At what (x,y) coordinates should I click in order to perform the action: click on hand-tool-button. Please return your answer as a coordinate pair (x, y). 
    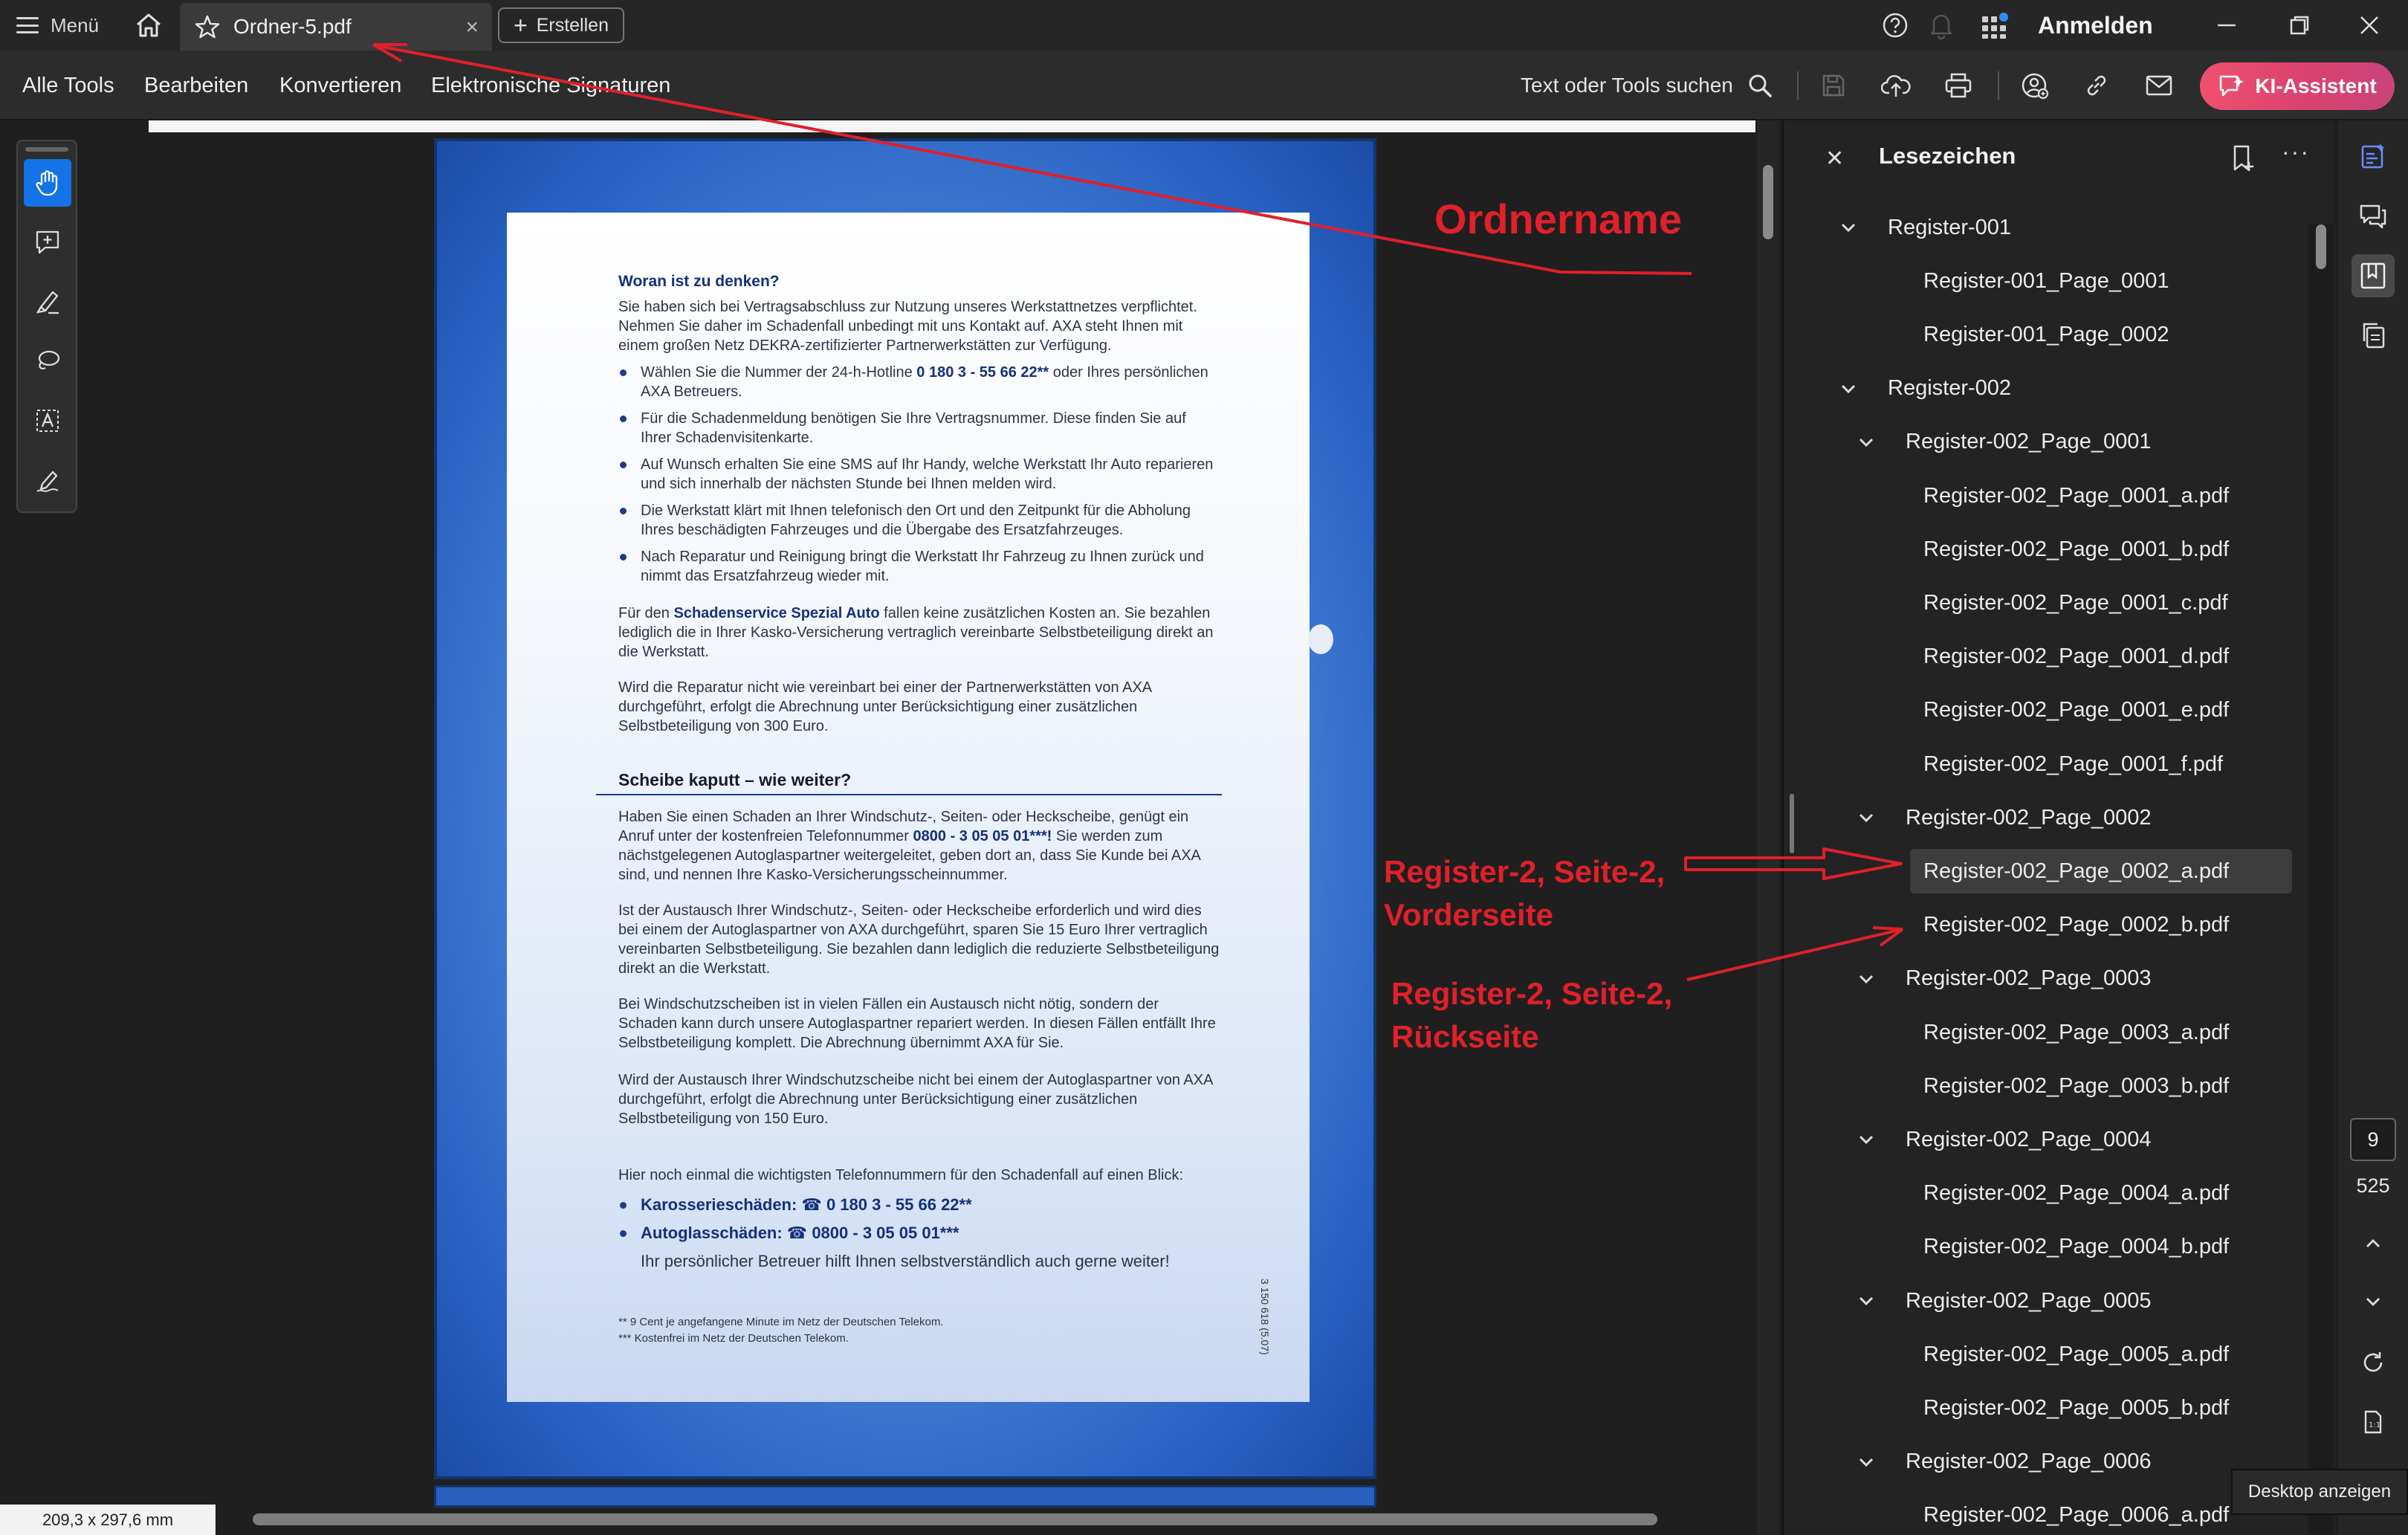
    Looking at the image, I should click on (47, 183).